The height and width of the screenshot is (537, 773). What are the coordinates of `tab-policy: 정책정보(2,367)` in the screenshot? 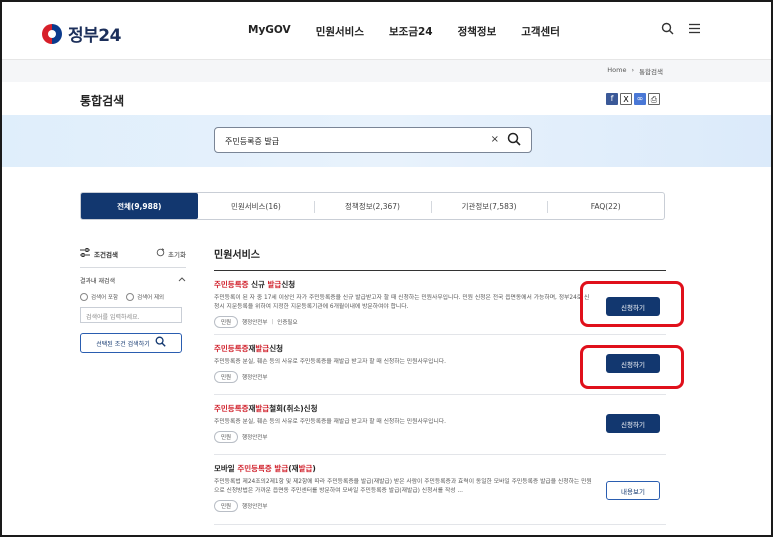 It's located at (372, 206).